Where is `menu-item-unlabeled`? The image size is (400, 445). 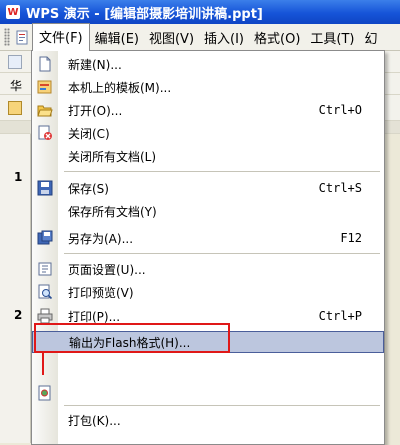 menu-item-unlabeled is located at coordinates (208, 393).